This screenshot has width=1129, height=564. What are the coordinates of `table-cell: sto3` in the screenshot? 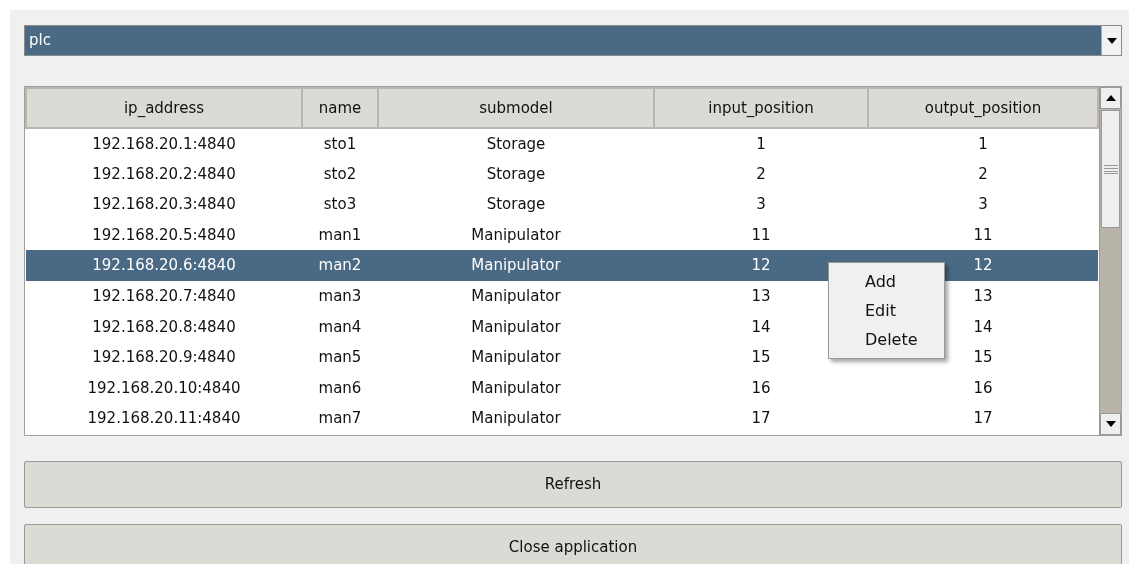 It's located at (340, 204).